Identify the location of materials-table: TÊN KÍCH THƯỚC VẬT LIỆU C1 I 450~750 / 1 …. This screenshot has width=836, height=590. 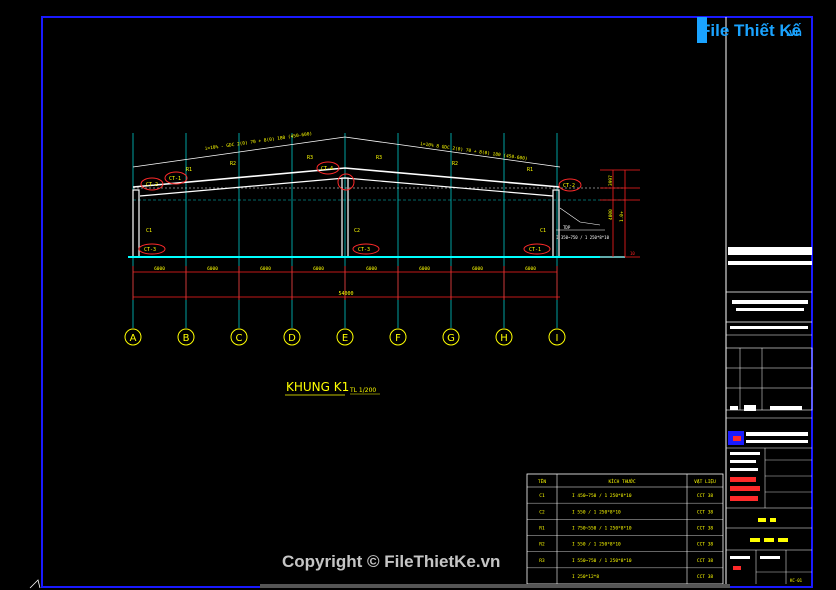
(625, 529).